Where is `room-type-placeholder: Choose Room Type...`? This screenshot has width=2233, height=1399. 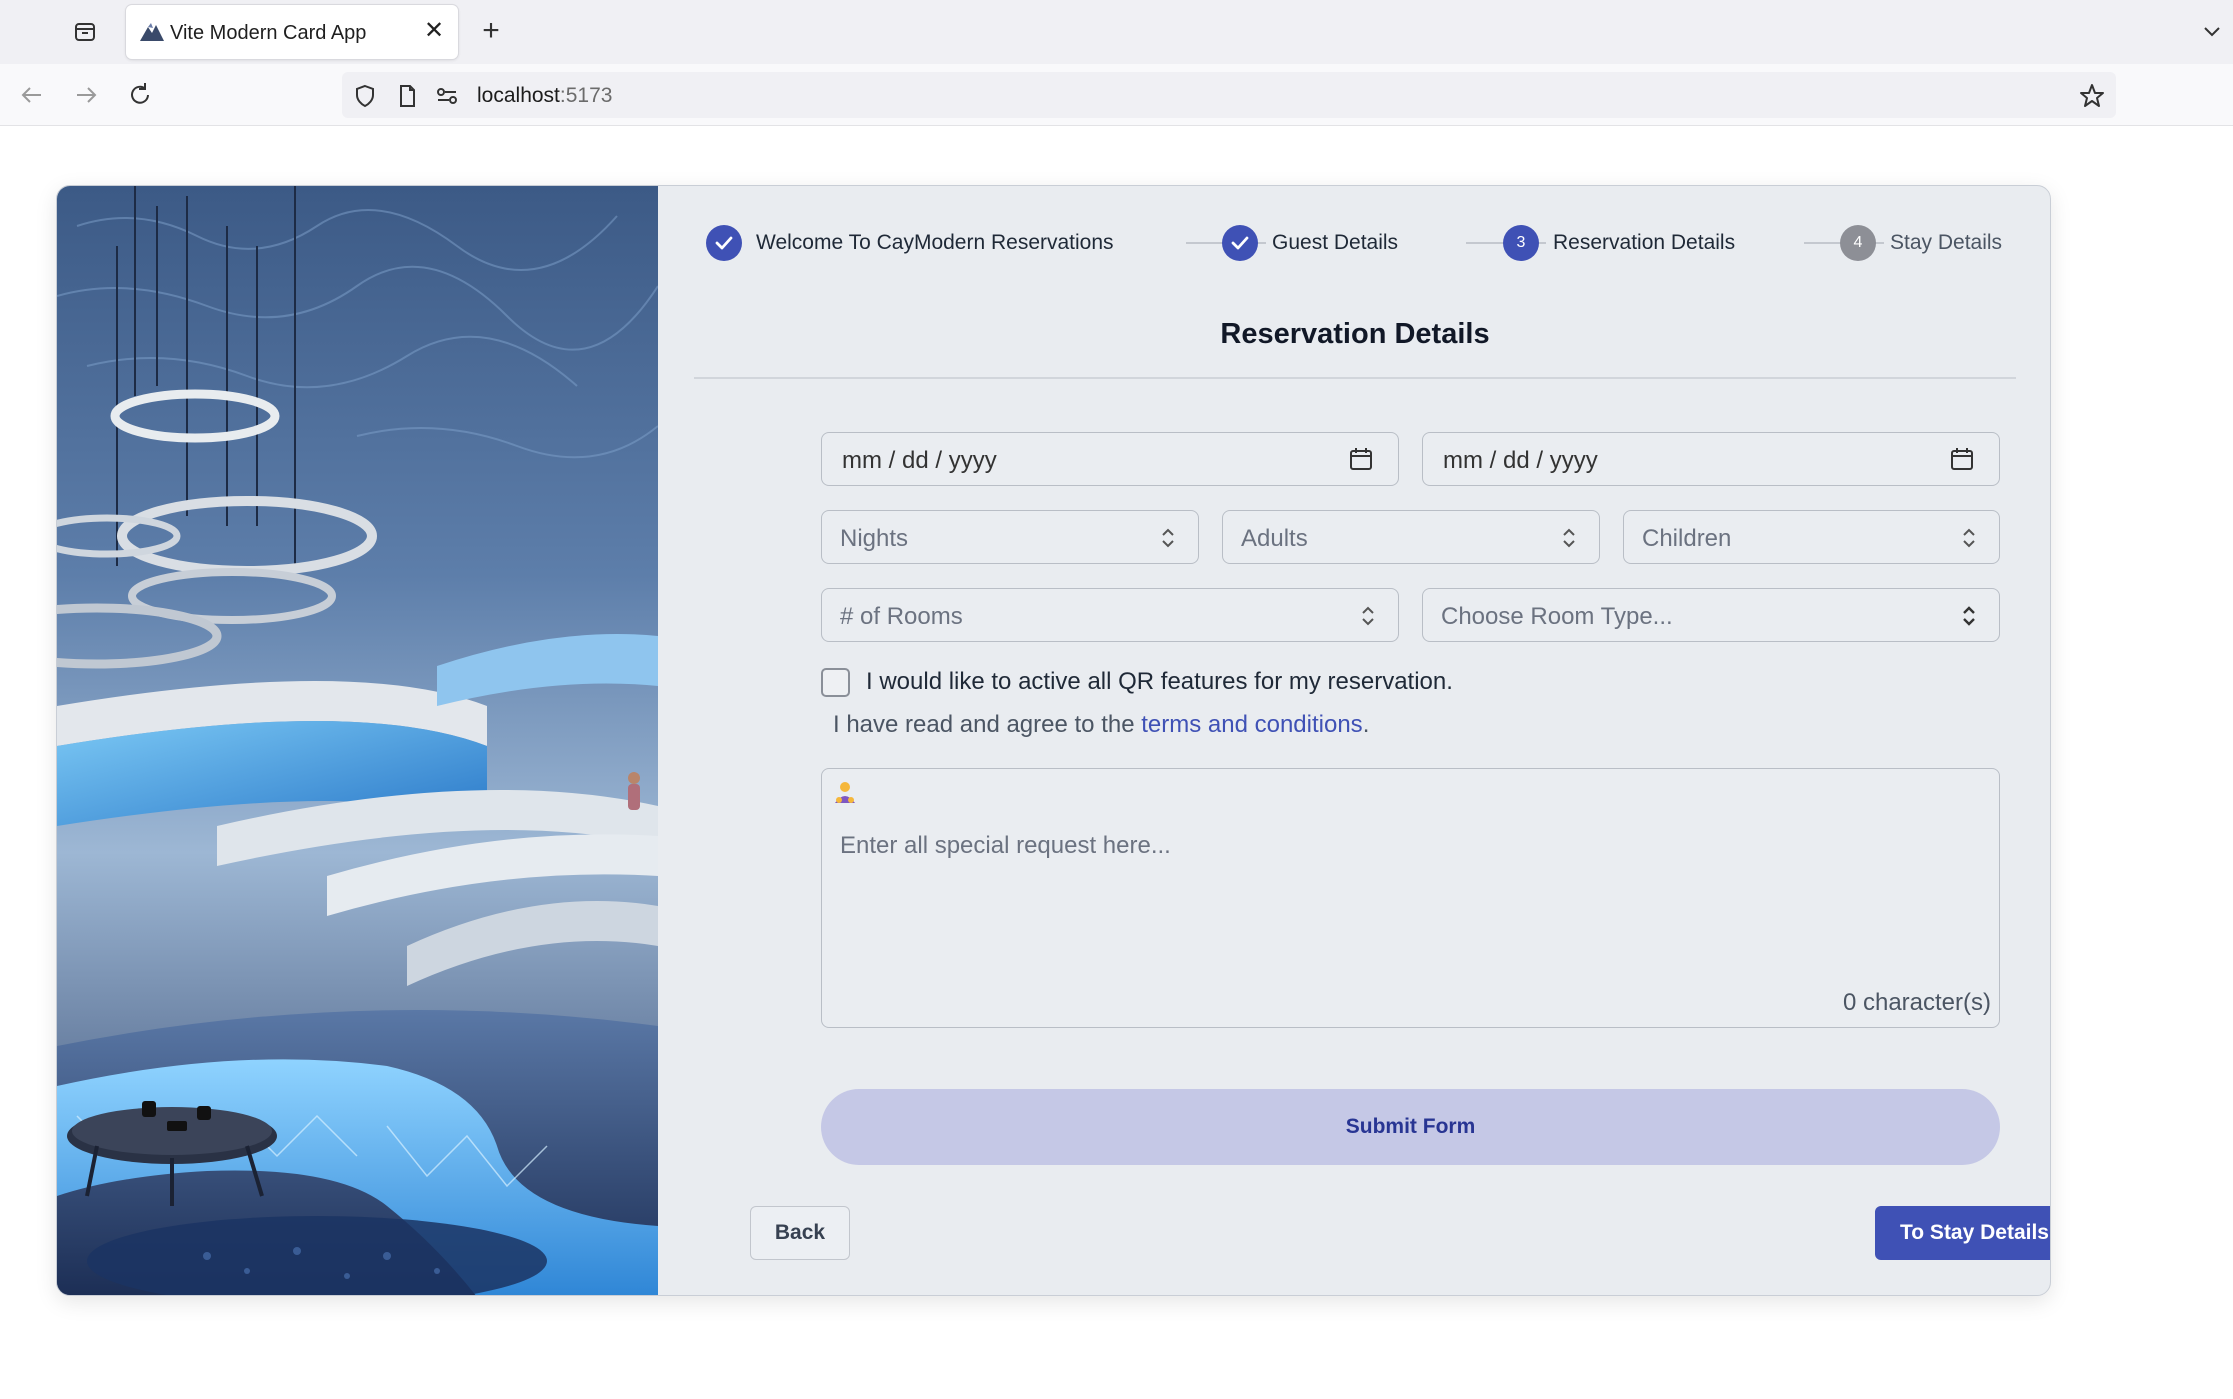 room-type-placeholder: Choose Room Type... is located at coordinates (1557, 616).